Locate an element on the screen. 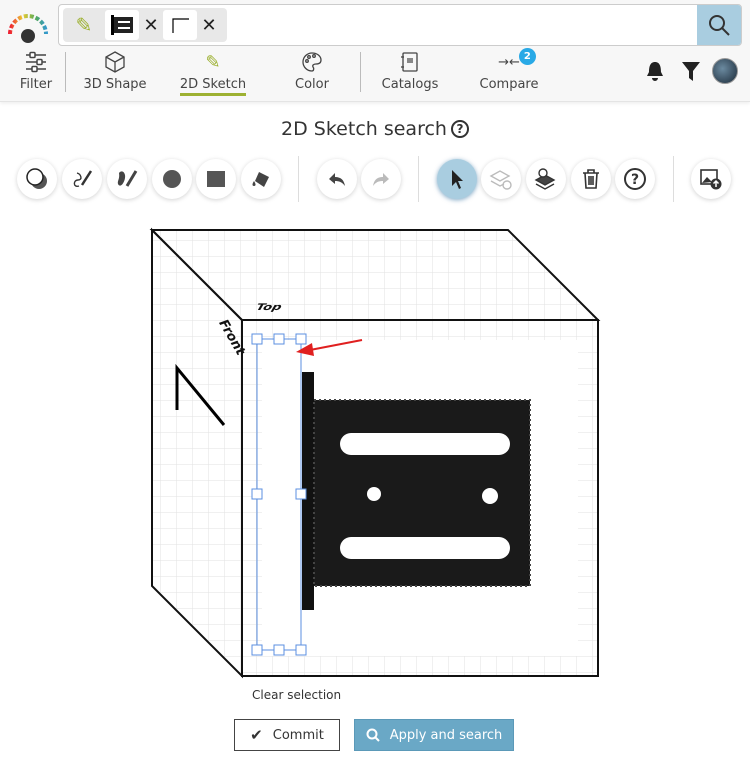 The width and height of the screenshot is (750, 758). apply-and-search-button: Apply and search is located at coordinates (434, 735).